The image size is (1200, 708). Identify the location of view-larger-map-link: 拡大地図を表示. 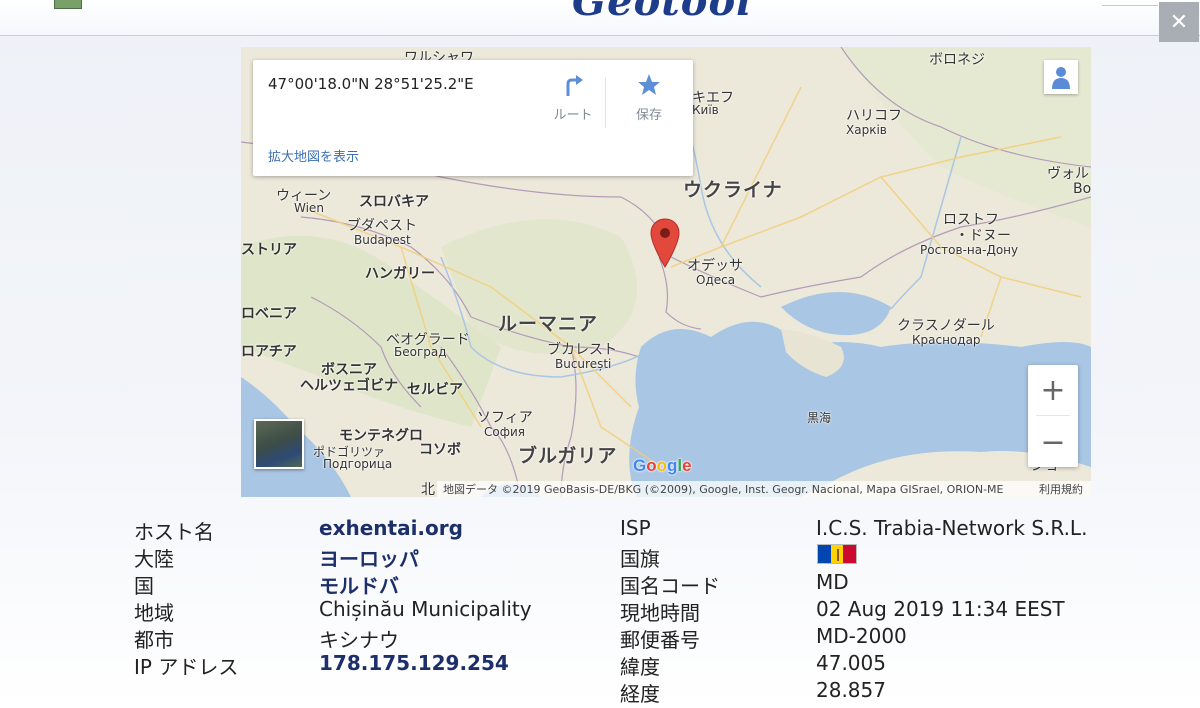
(313, 155).